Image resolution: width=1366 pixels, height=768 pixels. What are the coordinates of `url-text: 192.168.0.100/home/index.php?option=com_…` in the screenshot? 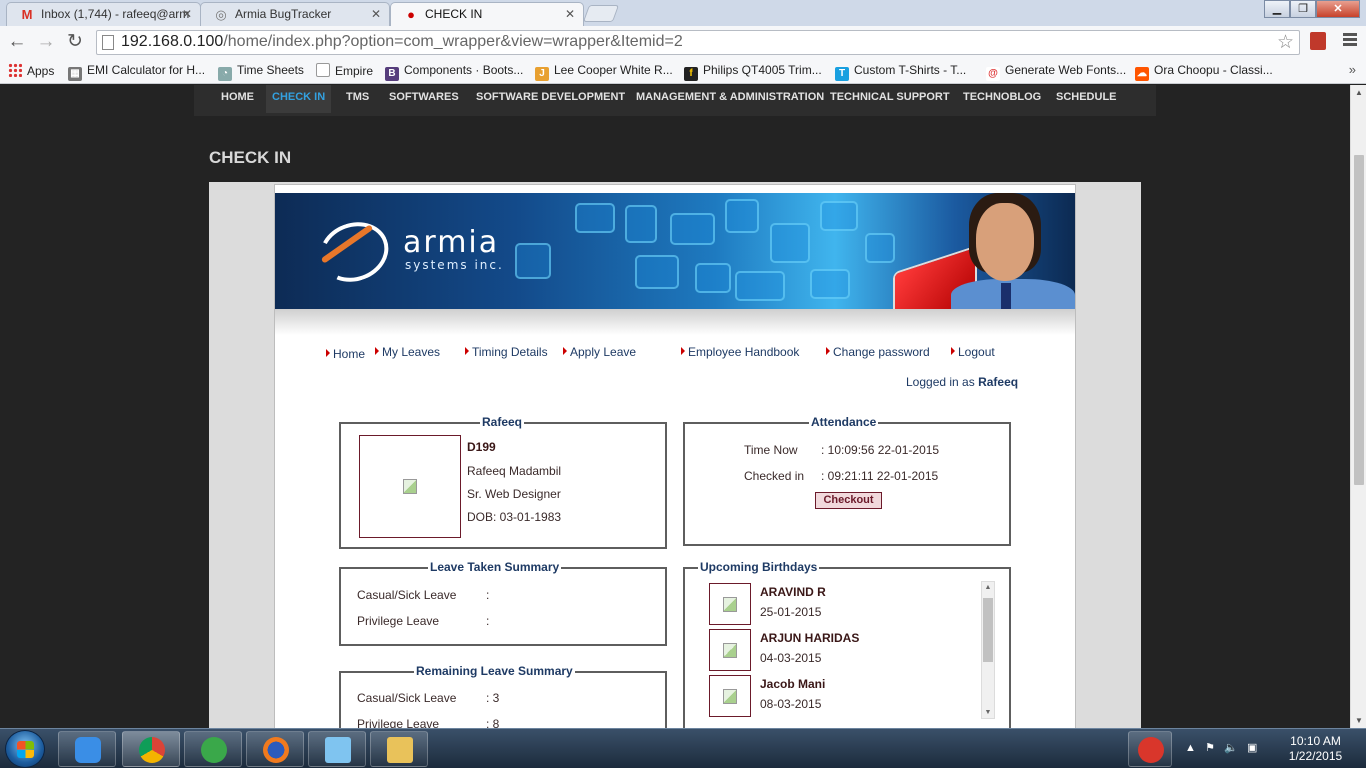 It's located at (402, 42).